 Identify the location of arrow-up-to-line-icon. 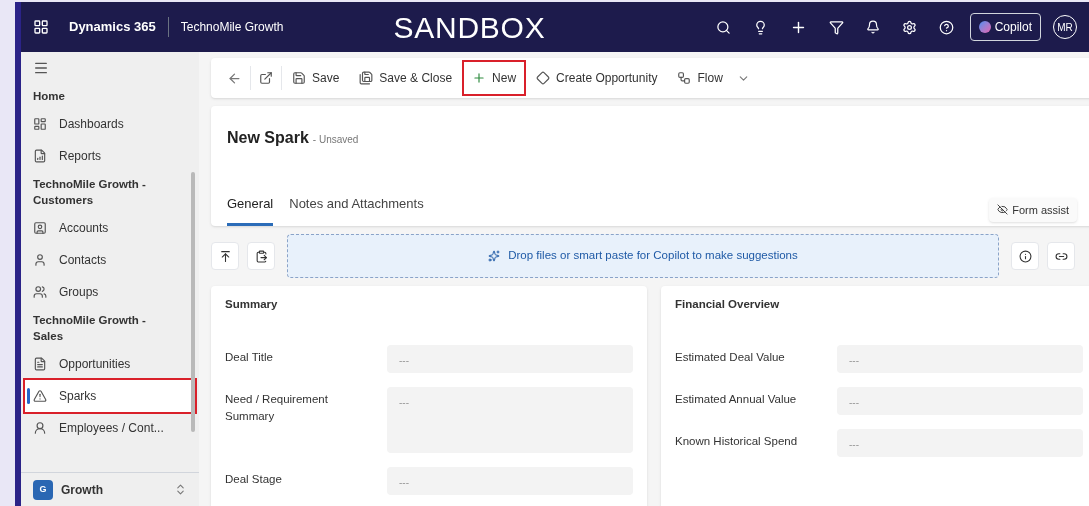
(225, 256).